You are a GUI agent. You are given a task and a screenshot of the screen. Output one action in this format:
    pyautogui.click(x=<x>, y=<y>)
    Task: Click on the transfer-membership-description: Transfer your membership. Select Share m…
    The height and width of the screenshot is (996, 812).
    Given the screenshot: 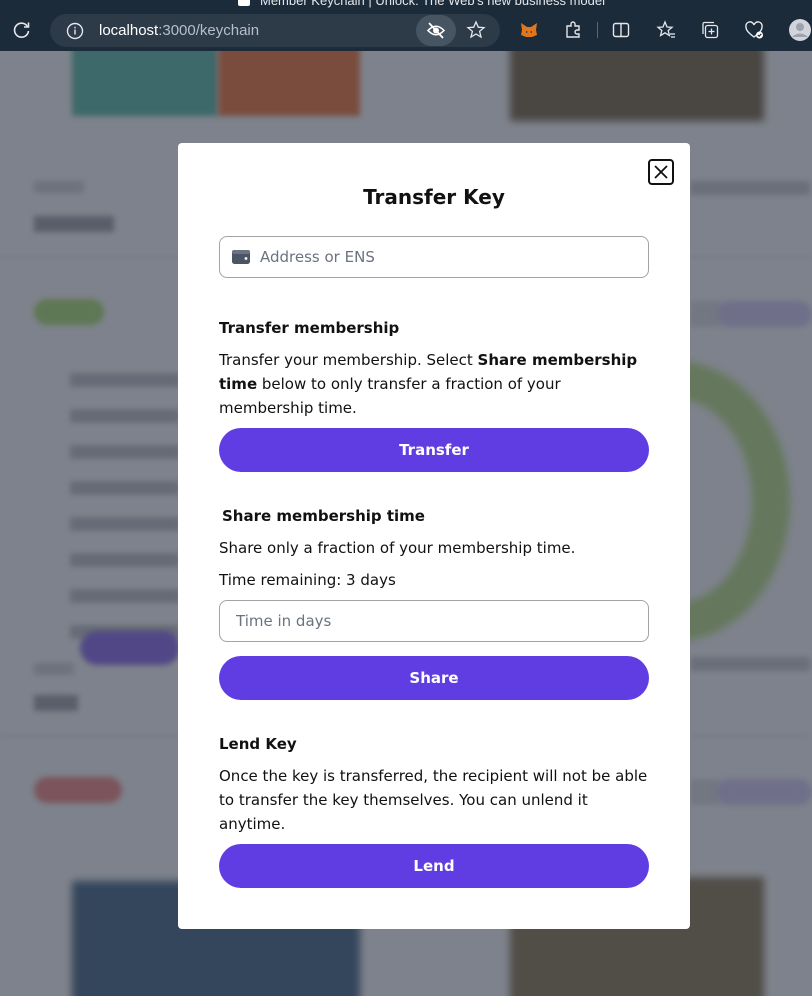 What is the action you would take?
    pyautogui.click(x=428, y=384)
    